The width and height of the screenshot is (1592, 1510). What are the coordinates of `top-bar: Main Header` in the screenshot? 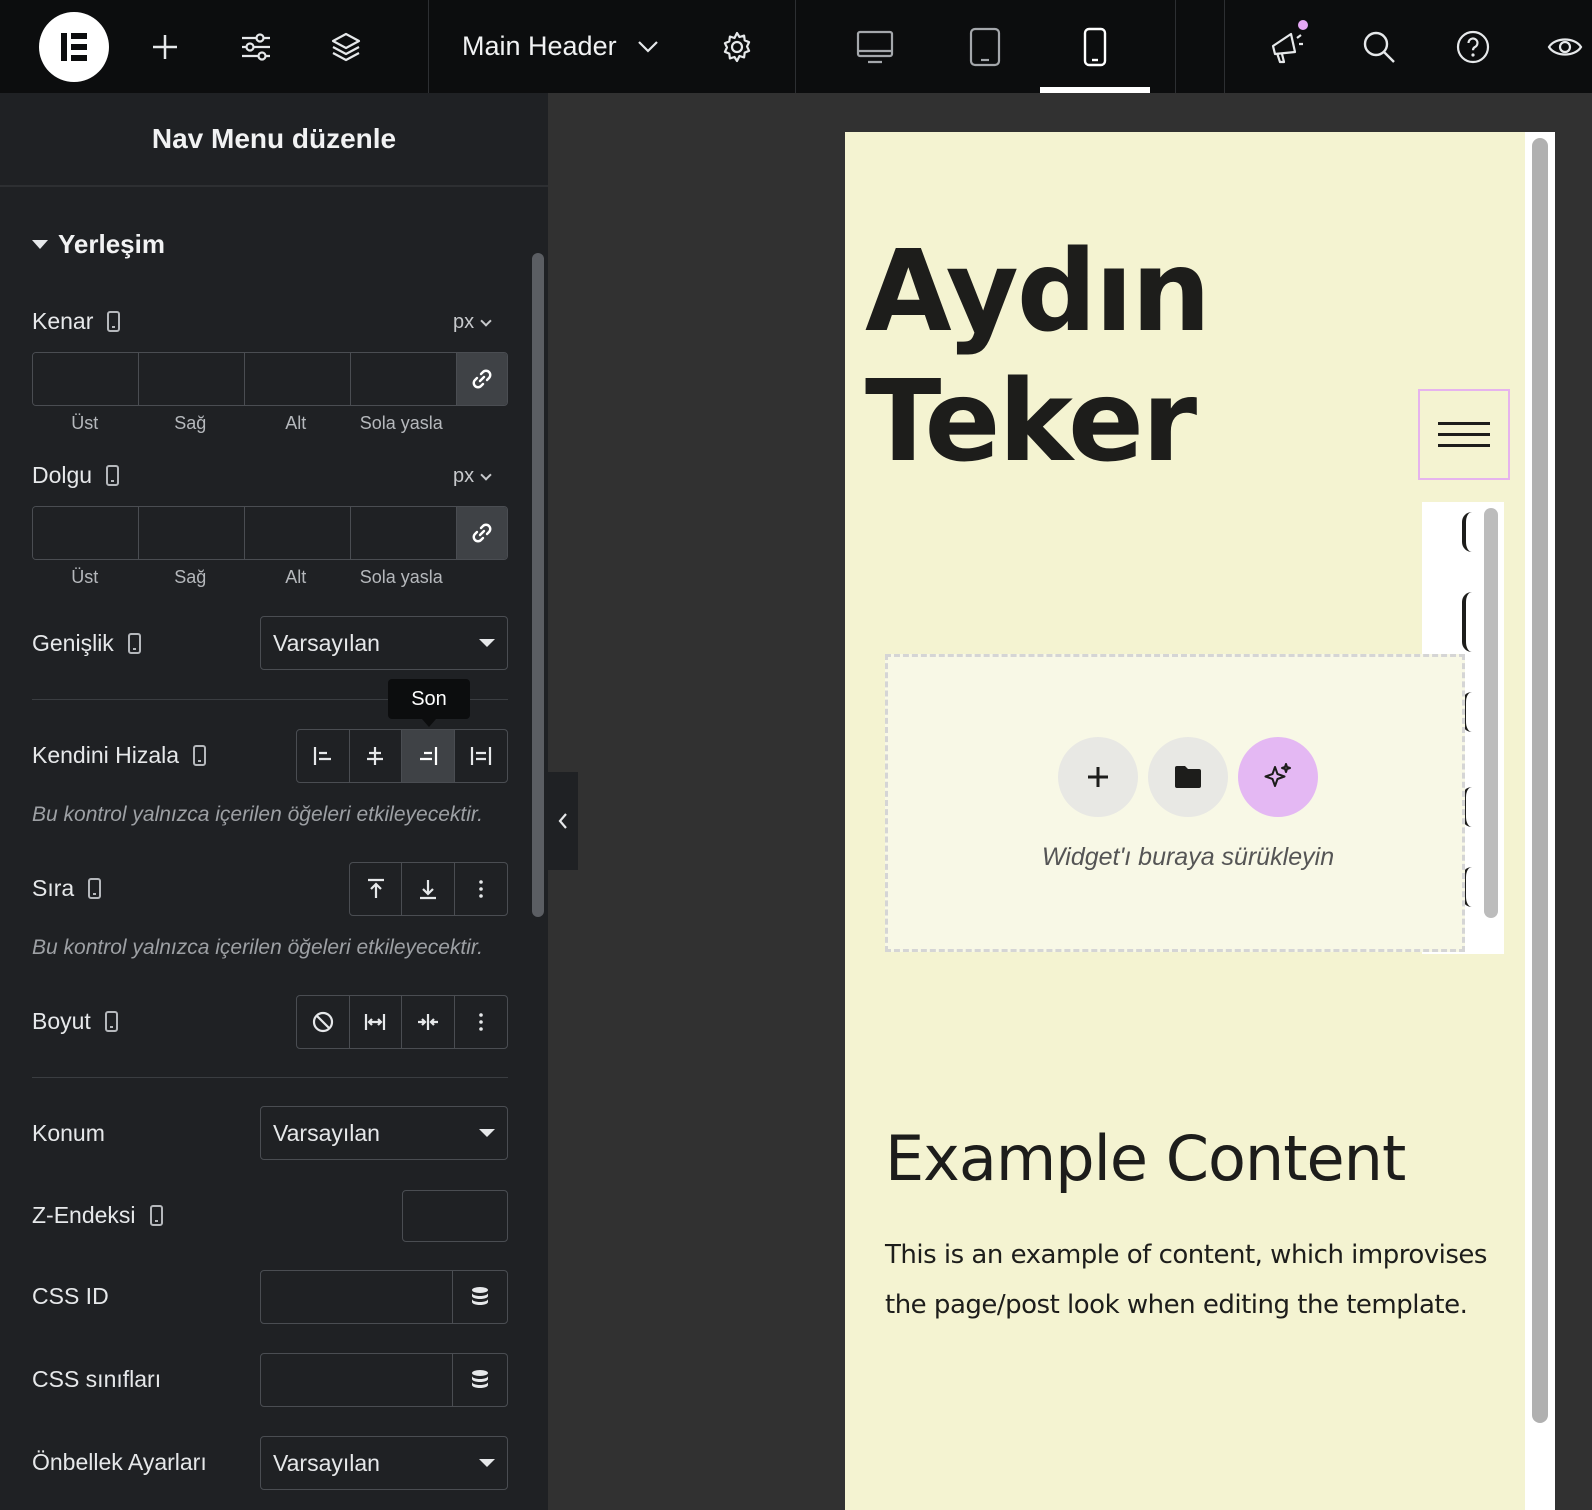 It's located at (796, 46).